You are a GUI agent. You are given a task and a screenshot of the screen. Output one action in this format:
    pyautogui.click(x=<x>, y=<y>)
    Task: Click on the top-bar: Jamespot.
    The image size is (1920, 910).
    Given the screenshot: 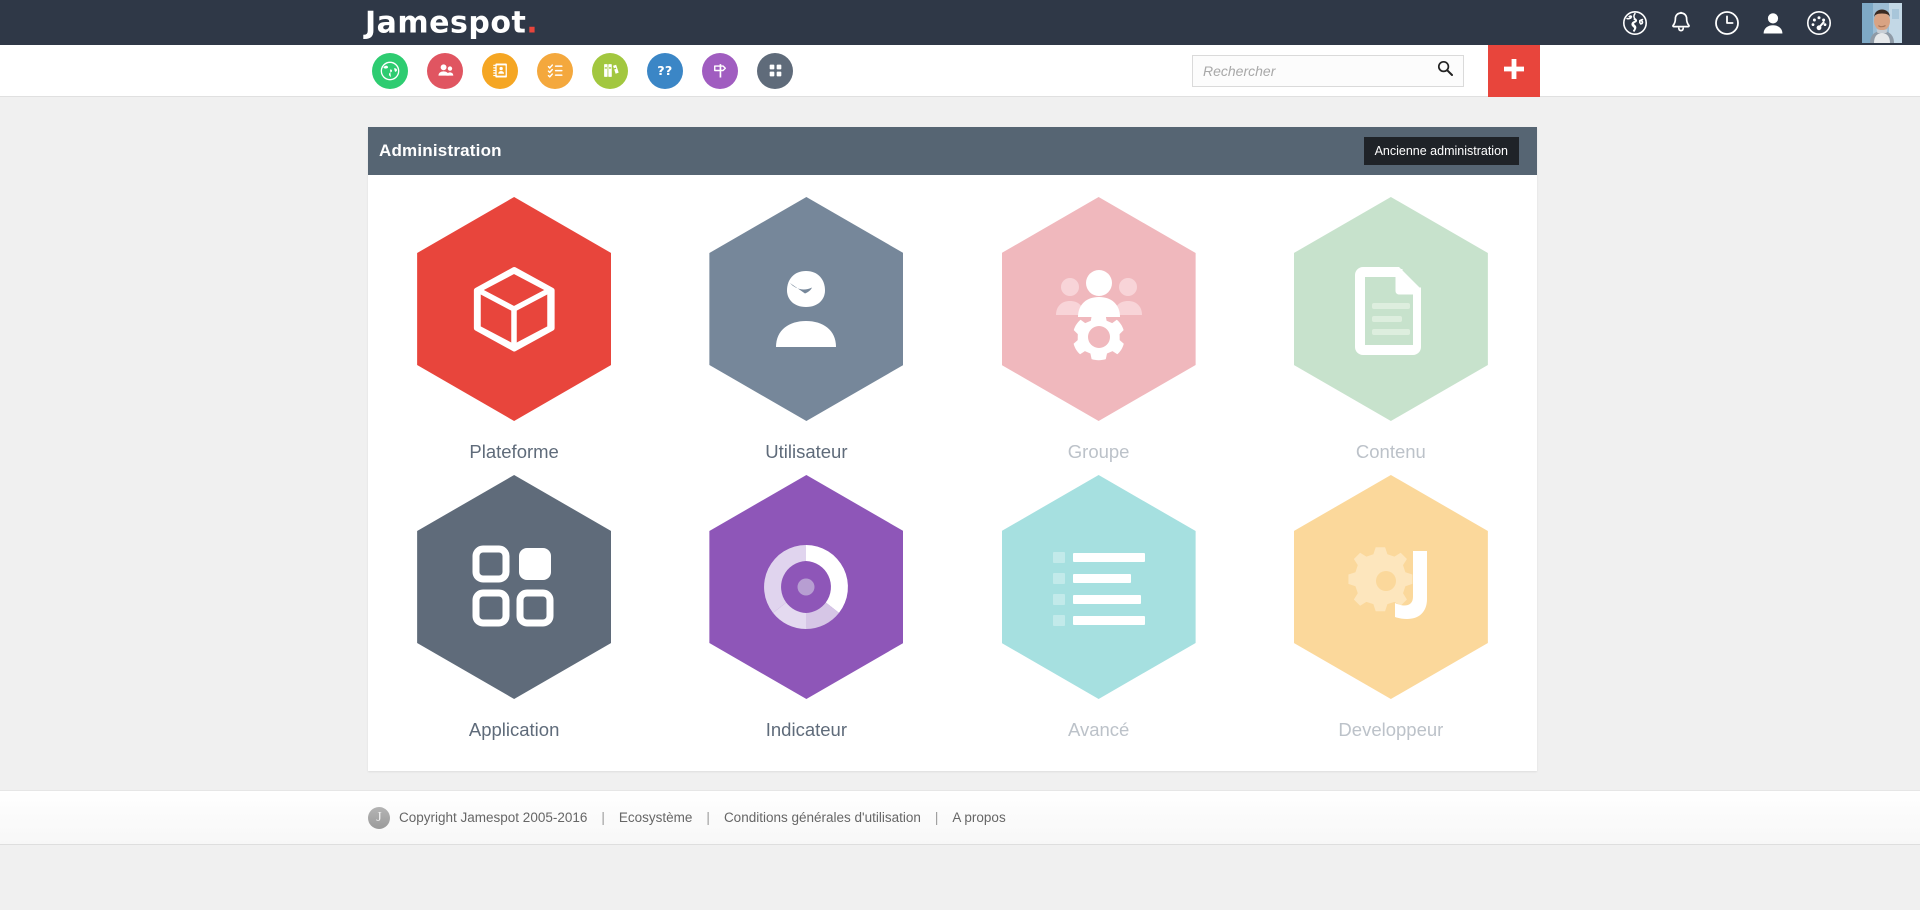 What is the action you would take?
    pyautogui.click(x=960, y=22)
    